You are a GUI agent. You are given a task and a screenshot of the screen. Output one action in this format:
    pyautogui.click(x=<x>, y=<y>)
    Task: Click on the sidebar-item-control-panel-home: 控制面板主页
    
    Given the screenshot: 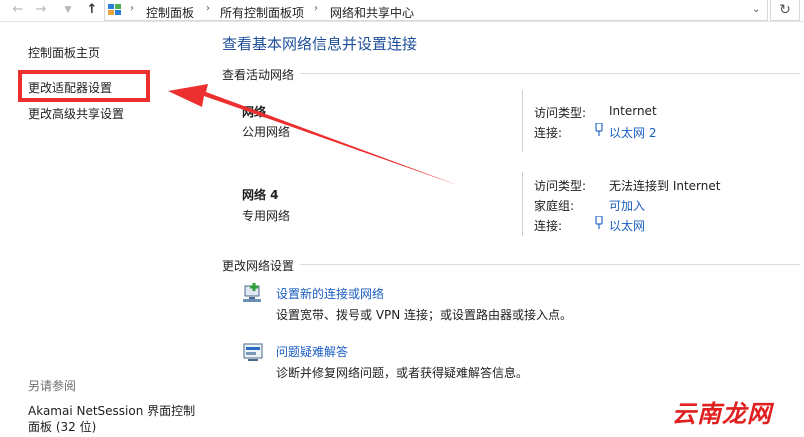 What is the action you would take?
    pyautogui.click(x=64, y=52)
    